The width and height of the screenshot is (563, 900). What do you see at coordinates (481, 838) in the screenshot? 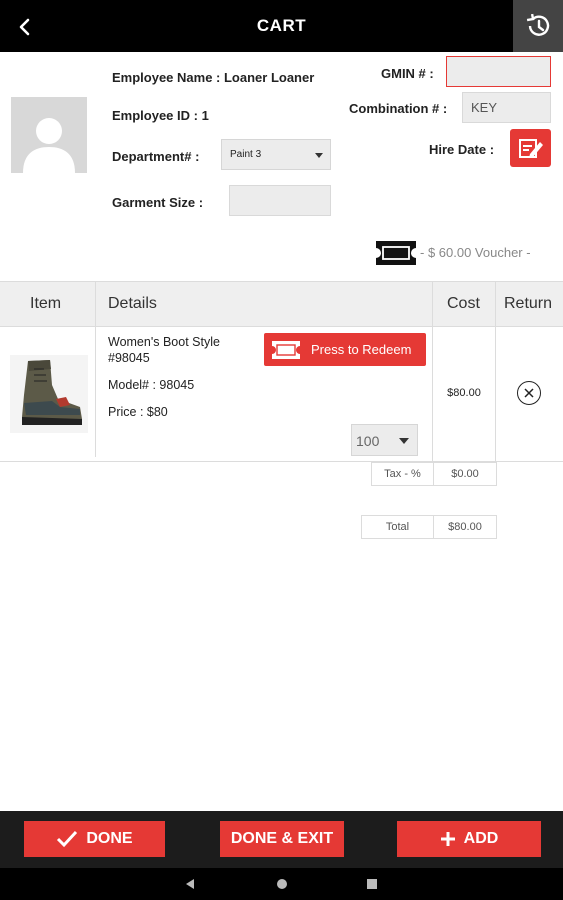
I see `add-label: ADD` at bounding box center [481, 838].